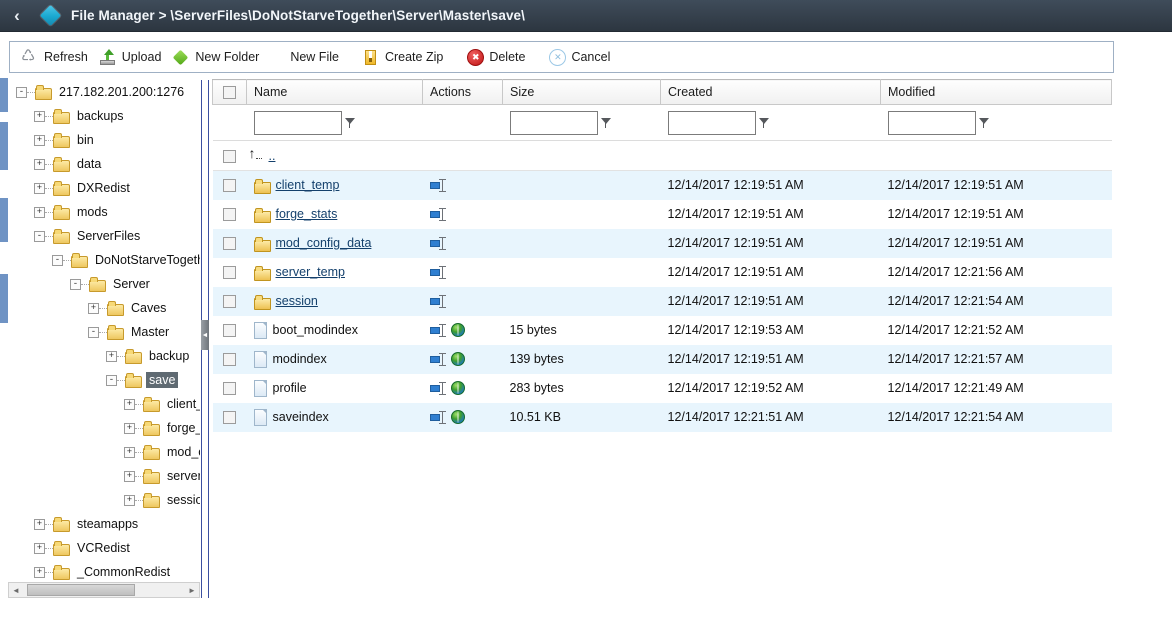 Image resolution: width=1172 pixels, height=621 pixels. What do you see at coordinates (581, 92) in the screenshot?
I see `column-header-size: Size` at bounding box center [581, 92].